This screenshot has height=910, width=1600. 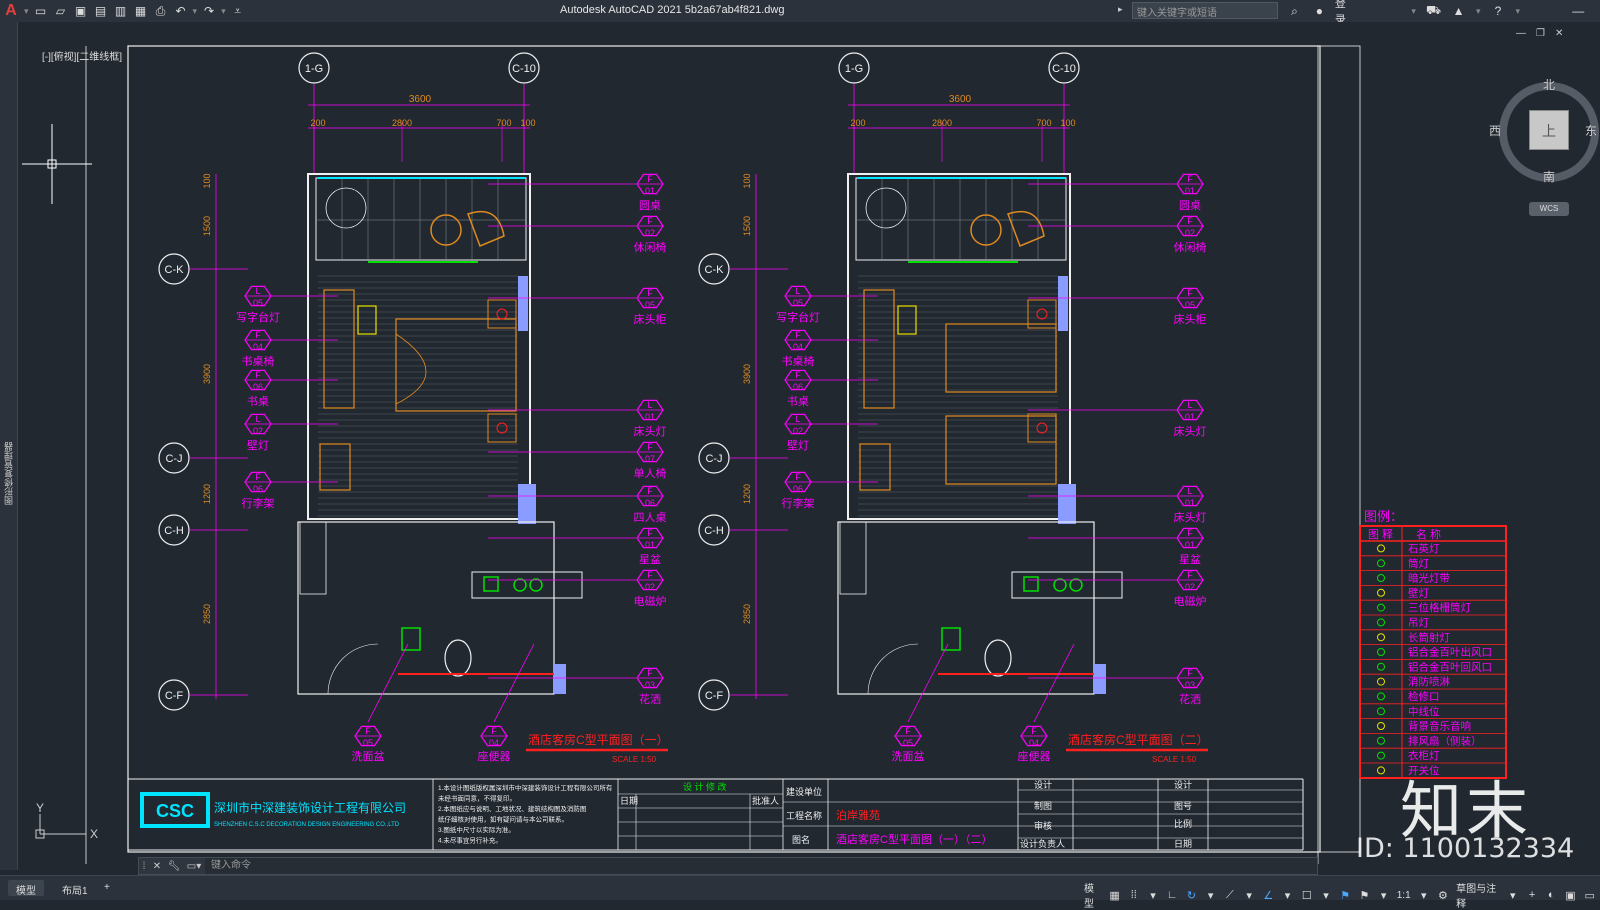 What do you see at coordinates (598, 739) in the screenshot?
I see `plan-title: 酒店客房C型平面图（一）` at bounding box center [598, 739].